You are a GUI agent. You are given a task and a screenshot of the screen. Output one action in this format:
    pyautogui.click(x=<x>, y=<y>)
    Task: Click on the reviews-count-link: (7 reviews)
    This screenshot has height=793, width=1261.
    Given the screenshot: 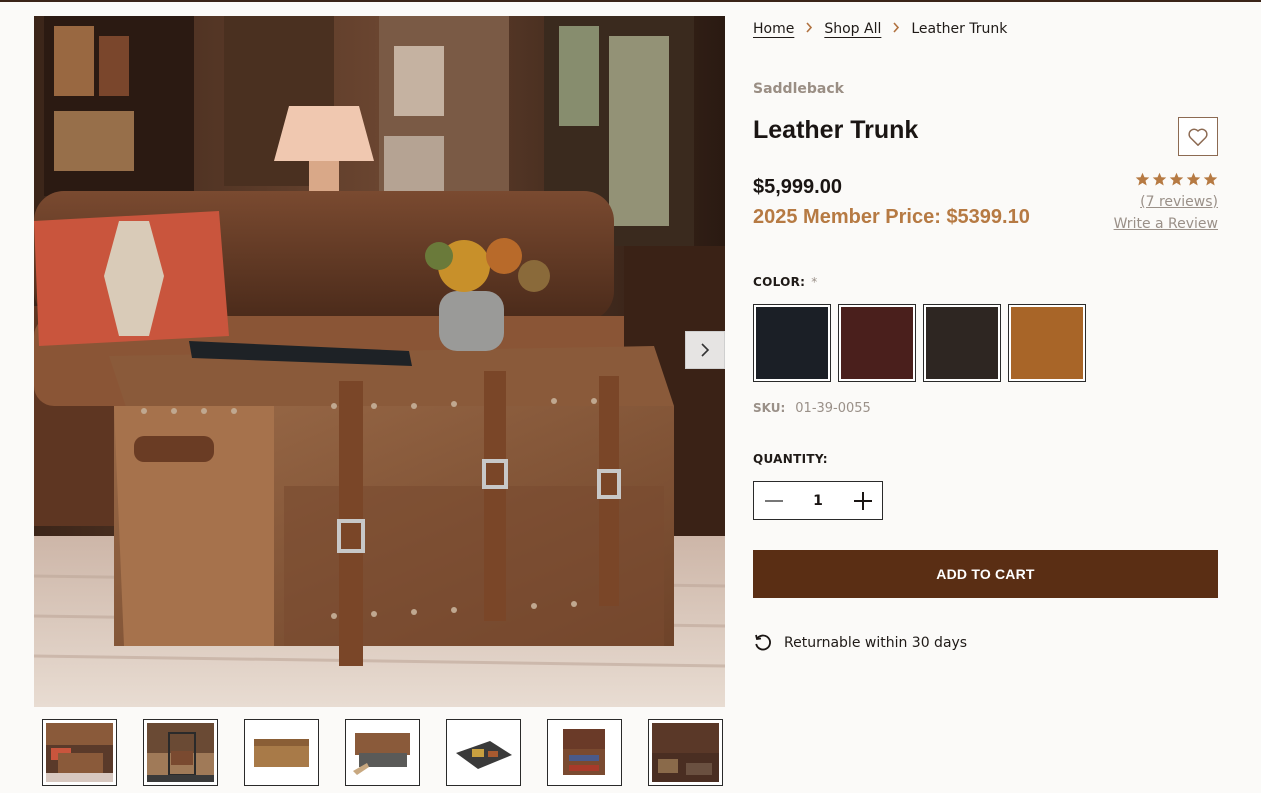 What is the action you would take?
    pyautogui.click(x=1179, y=202)
    